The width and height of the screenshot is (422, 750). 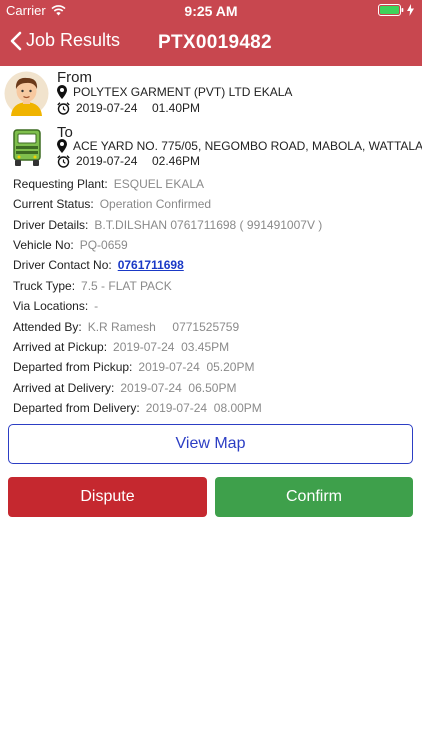 I want to click on from-time-line: 2019-07-24 01.40PM, so click(x=128, y=108).